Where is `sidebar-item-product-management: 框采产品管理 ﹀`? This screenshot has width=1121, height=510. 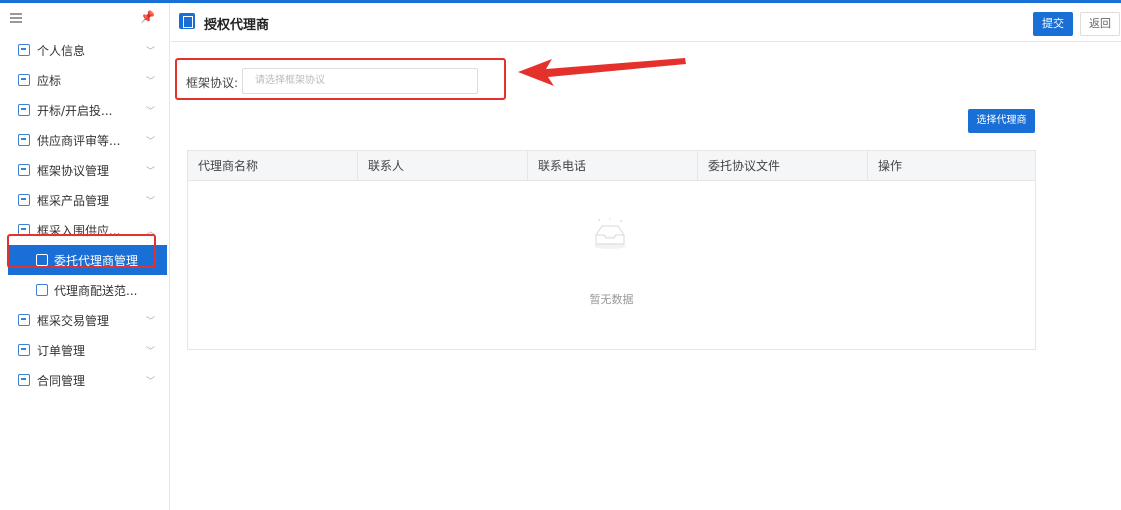
sidebar-item-product-management: 框采产品管理 ﹀ is located at coordinates (84, 200).